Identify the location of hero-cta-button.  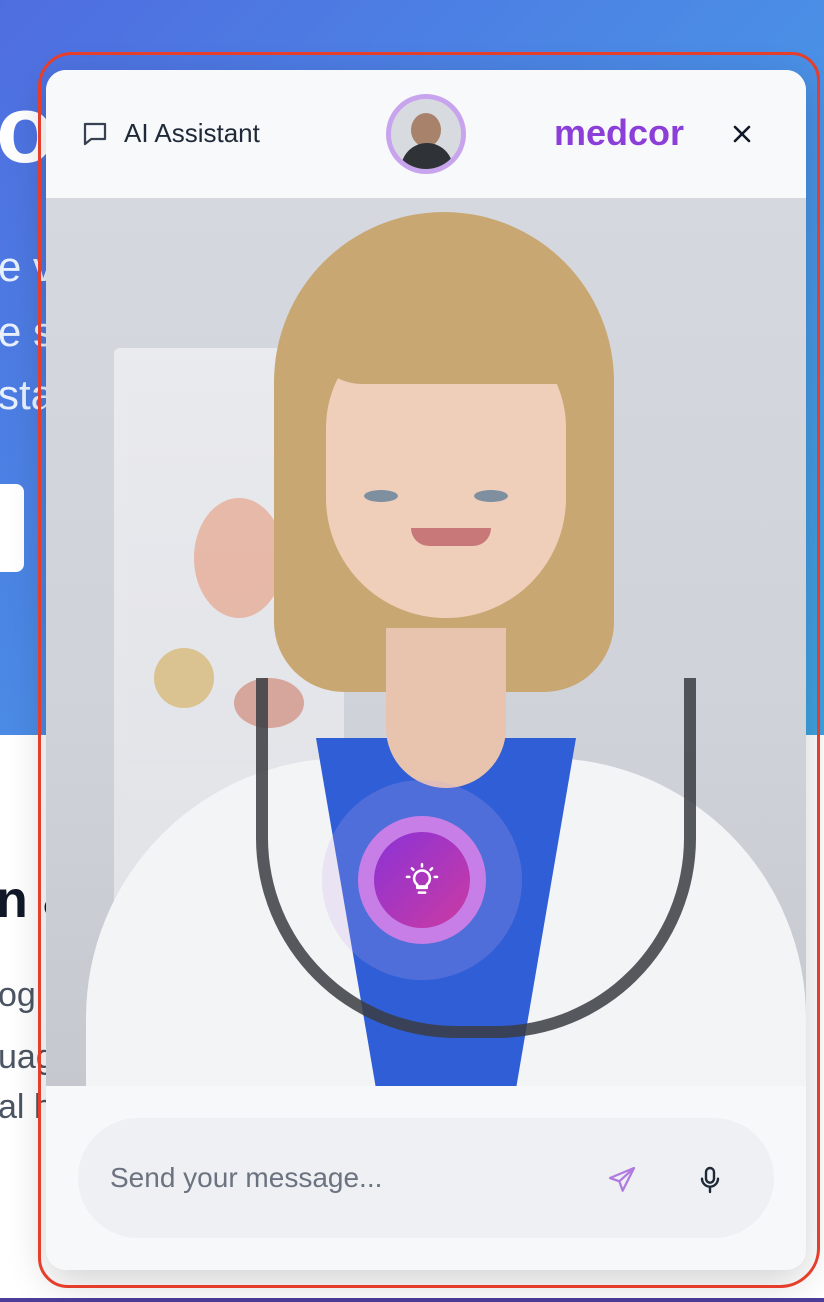
(12, 528).